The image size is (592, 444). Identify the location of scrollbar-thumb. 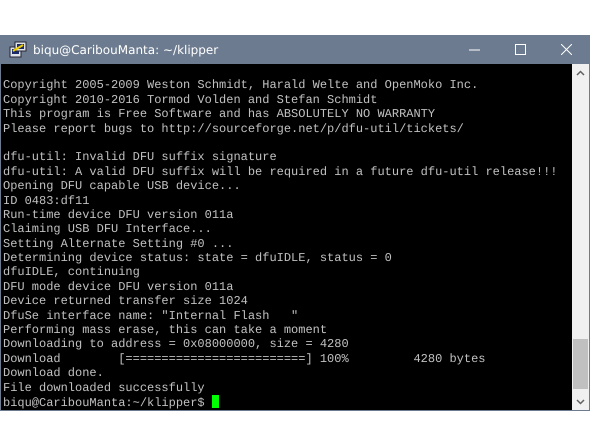
(580, 364).